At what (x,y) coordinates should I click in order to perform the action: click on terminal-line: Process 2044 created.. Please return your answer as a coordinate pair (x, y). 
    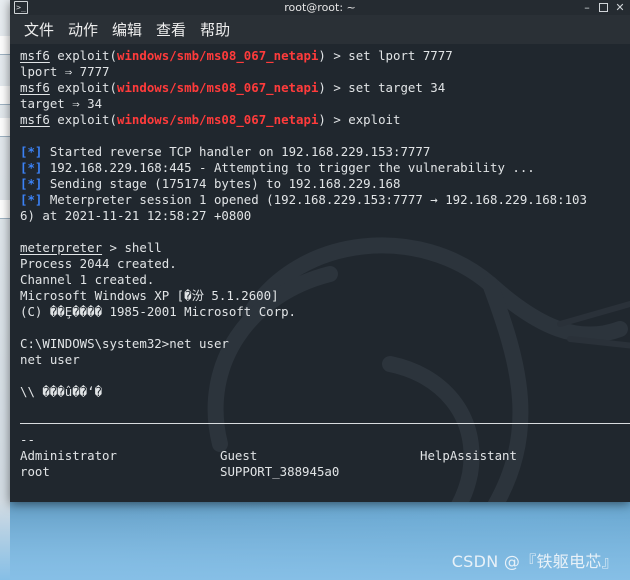
    Looking at the image, I should click on (325, 264).